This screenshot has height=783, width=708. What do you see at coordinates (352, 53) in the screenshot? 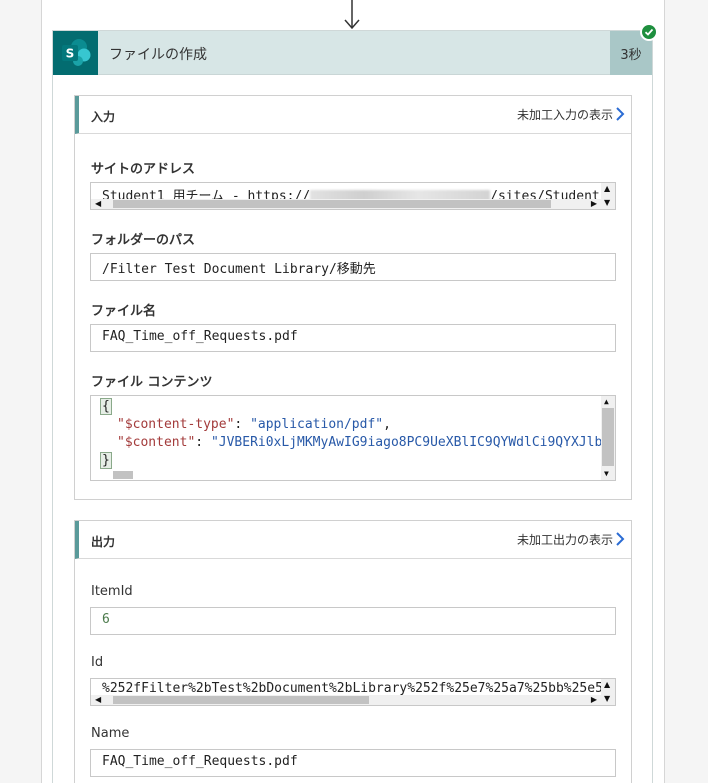
I see `action-card-header: S ファイルの作成 3秒` at bounding box center [352, 53].